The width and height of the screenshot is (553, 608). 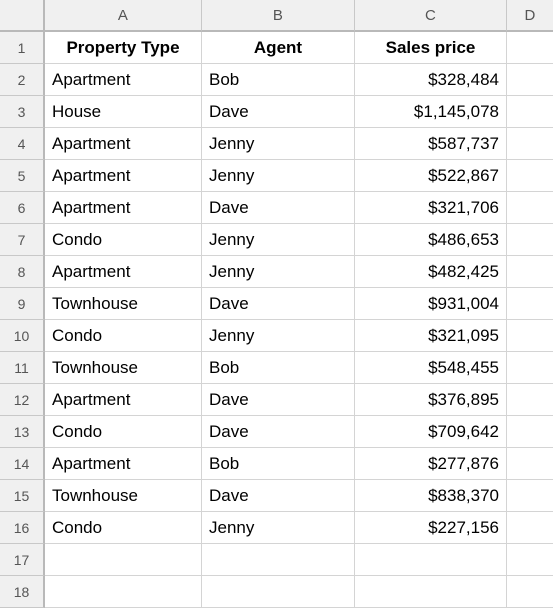 I want to click on cell-B12: Dave, so click(x=278, y=400).